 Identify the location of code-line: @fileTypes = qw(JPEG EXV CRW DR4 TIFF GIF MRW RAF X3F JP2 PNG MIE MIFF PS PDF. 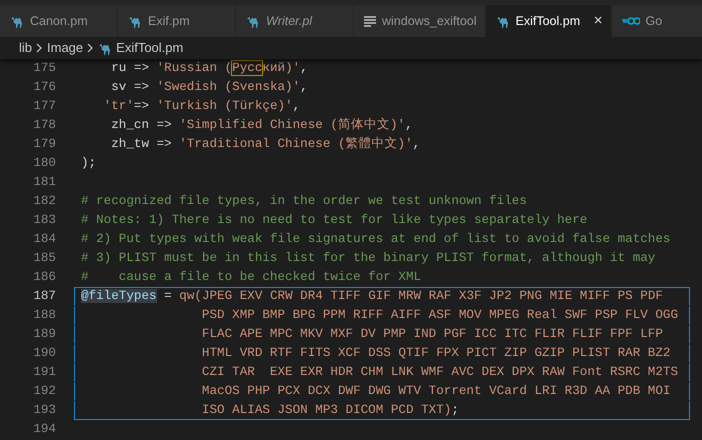
(382, 296).